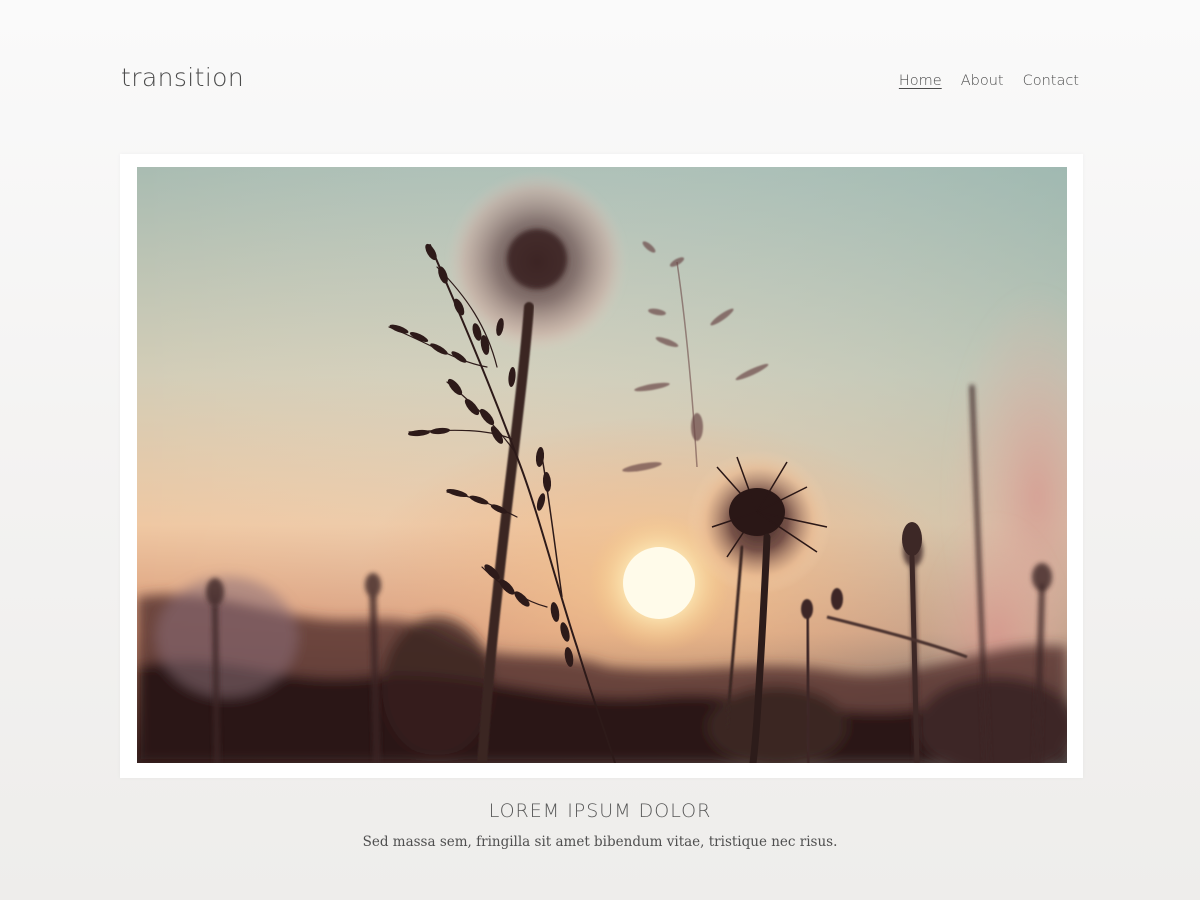 This screenshot has height=900, width=1200. What do you see at coordinates (982, 81) in the screenshot?
I see `nav-about-link: About` at bounding box center [982, 81].